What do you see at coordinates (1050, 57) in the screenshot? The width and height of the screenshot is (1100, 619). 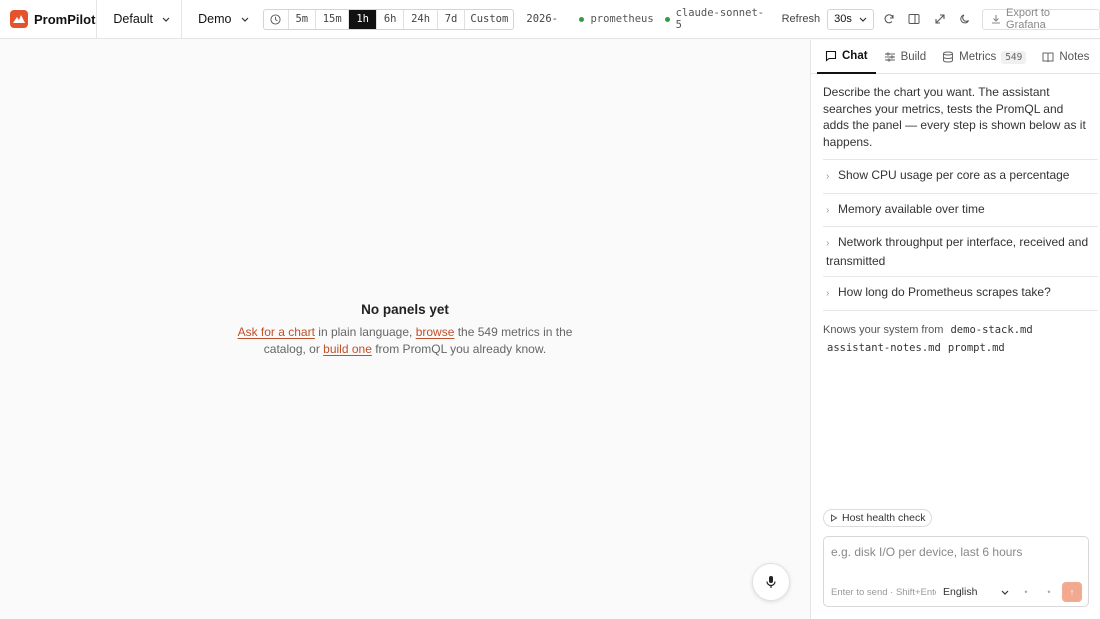 I see `notes-icon` at bounding box center [1050, 57].